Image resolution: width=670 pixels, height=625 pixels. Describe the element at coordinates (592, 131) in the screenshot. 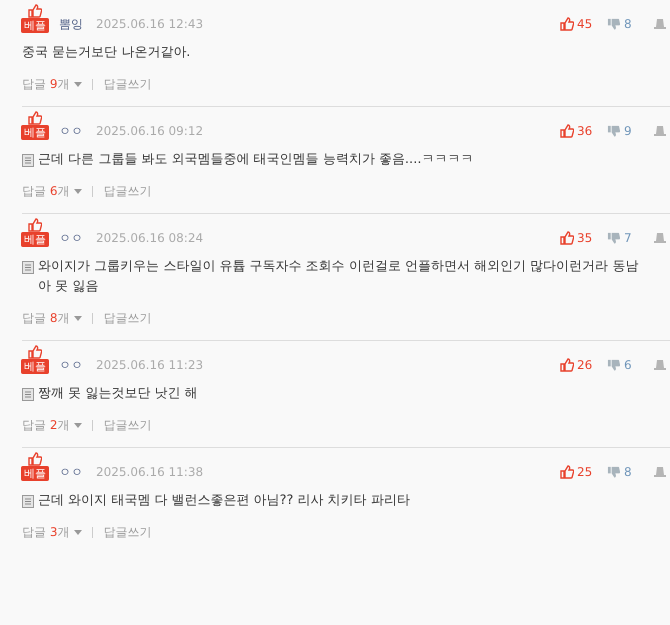

I see `upvote-count: 36` at that location.